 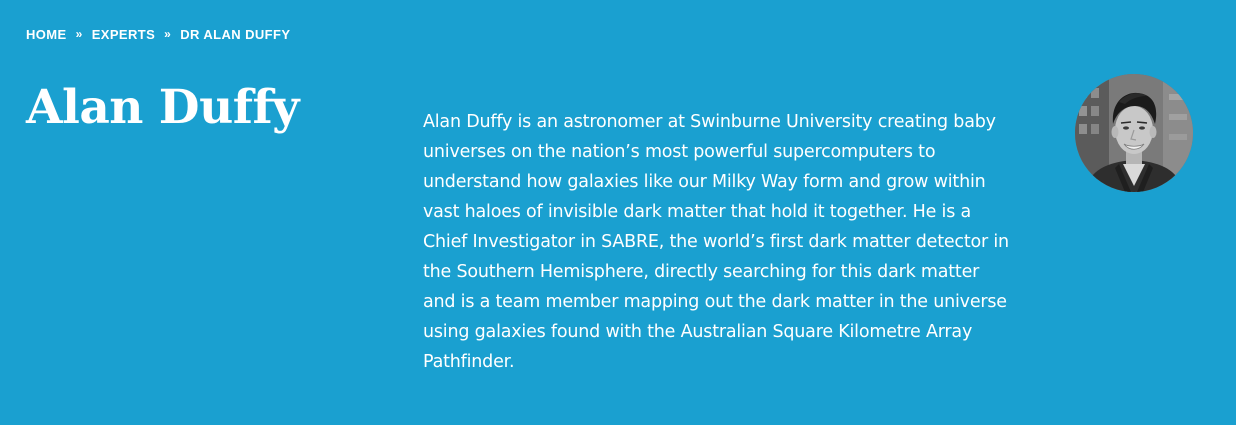 I want to click on avatar, so click(x=1134, y=133).